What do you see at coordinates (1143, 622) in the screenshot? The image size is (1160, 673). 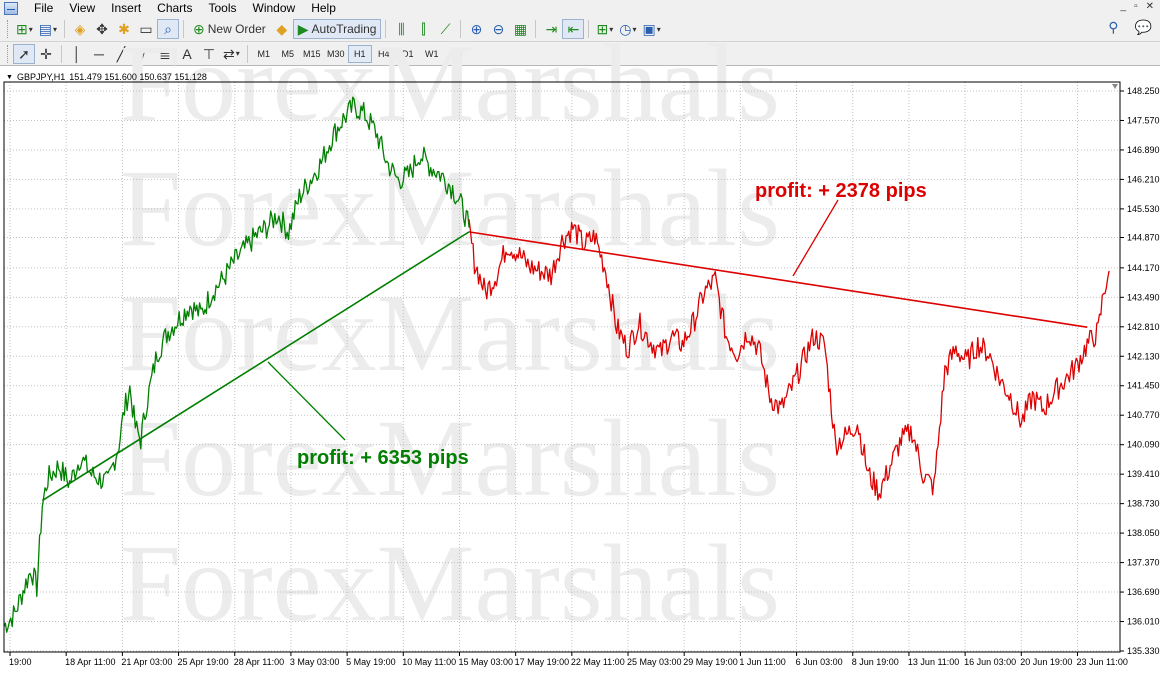 I see `y-tick-label: 136.010` at bounding box center [1143, 622].